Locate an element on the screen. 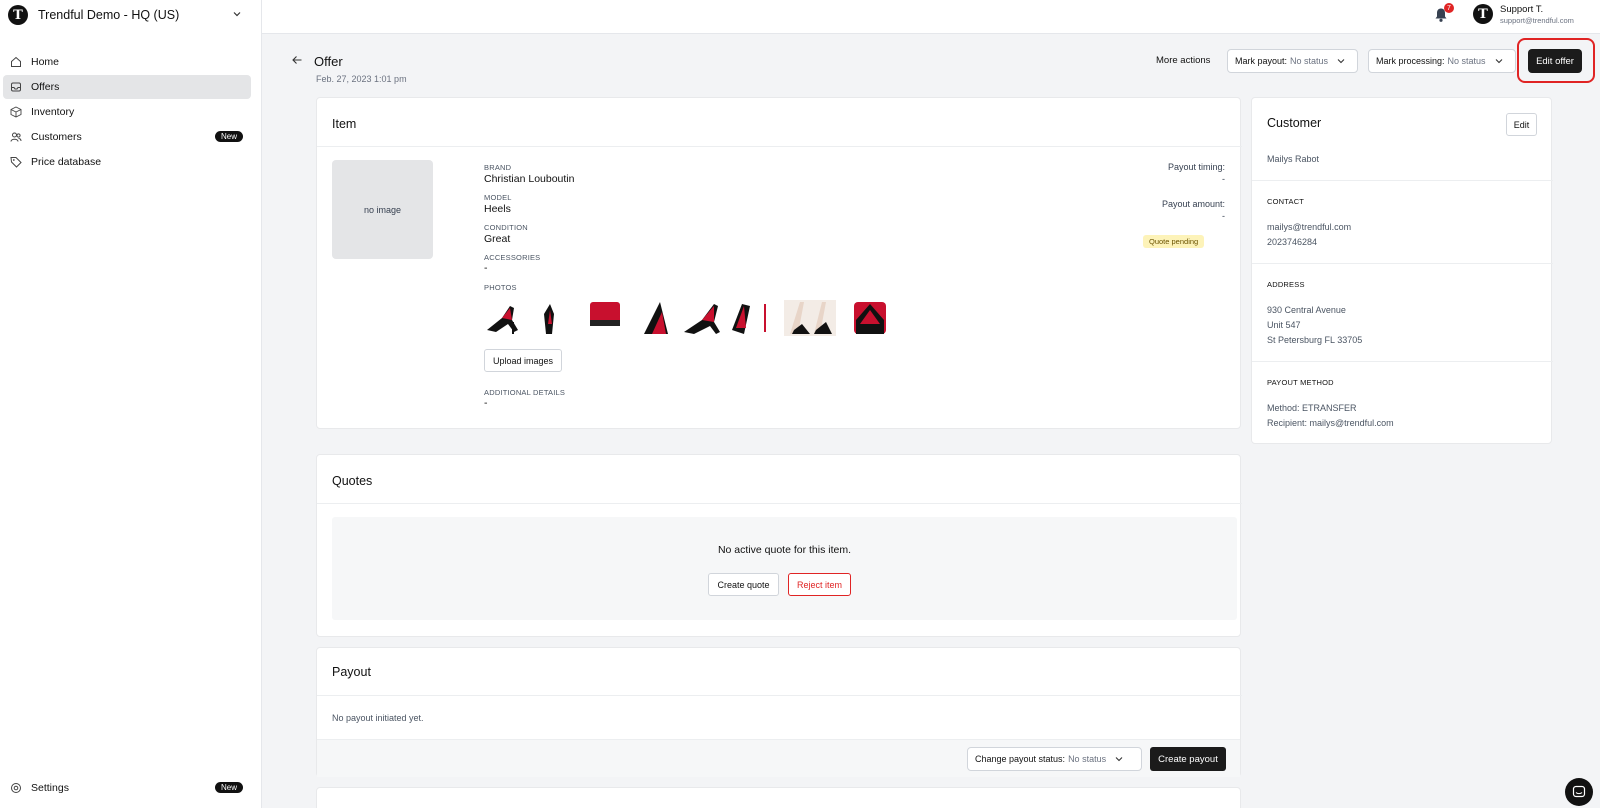 Image resolution: width=1600 pixels, height=808 pixels. sidebar-item-customers: Customers New is located at coordinates (127, 137).